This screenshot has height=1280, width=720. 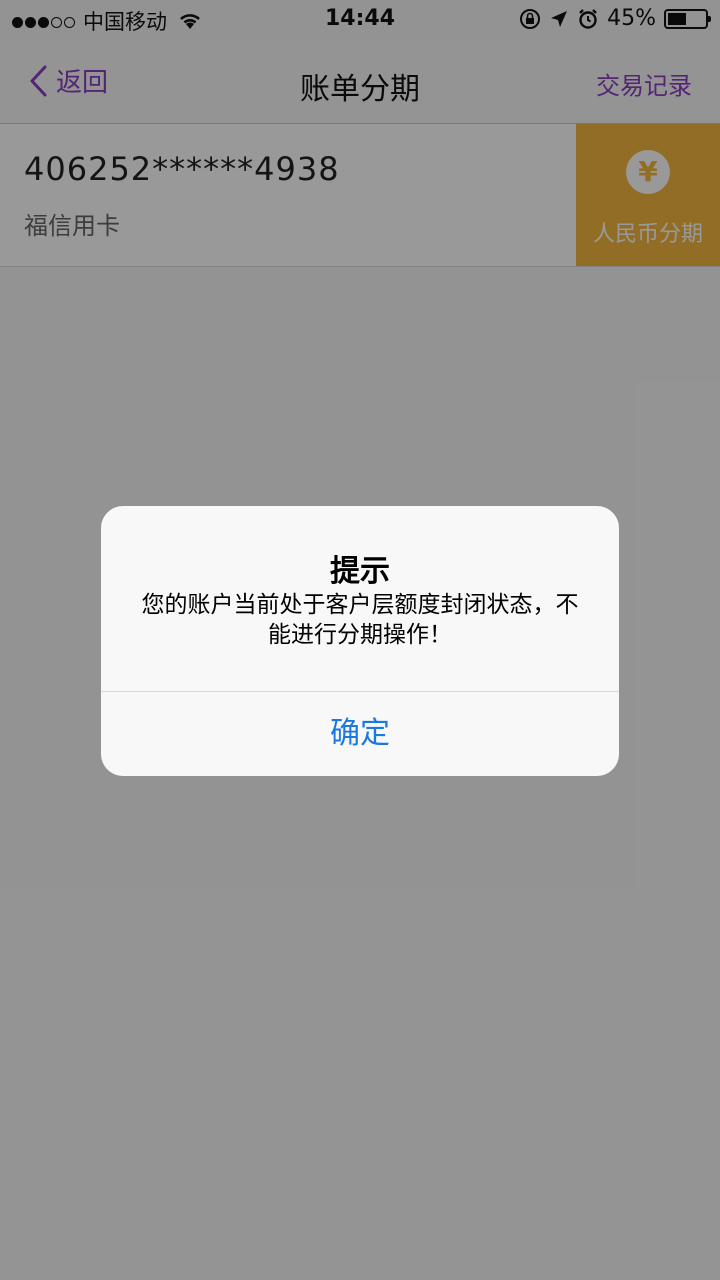 I want to click on alert-message: 您的账户当前处于客户层额度封闭状态，不能进行分期操作！, so click(x=360, y=620).